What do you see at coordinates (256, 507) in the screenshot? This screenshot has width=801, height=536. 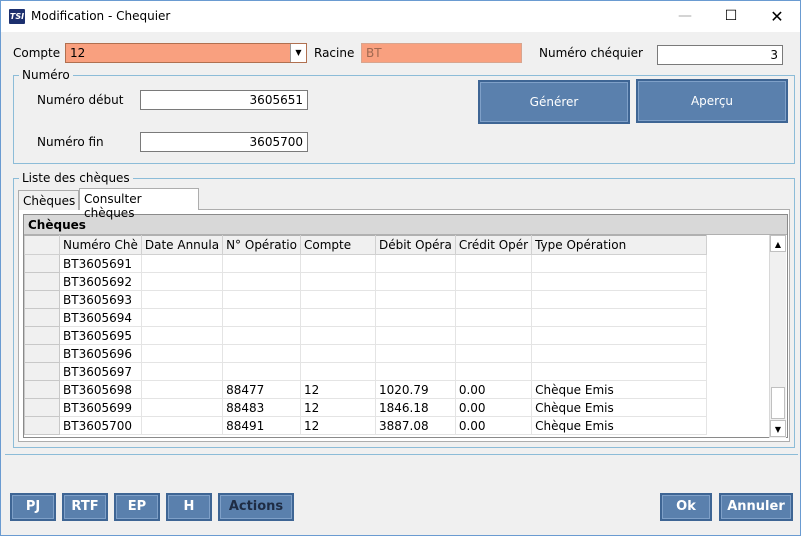 I see `actions-button: Actions` at bounding box center [256, 507].